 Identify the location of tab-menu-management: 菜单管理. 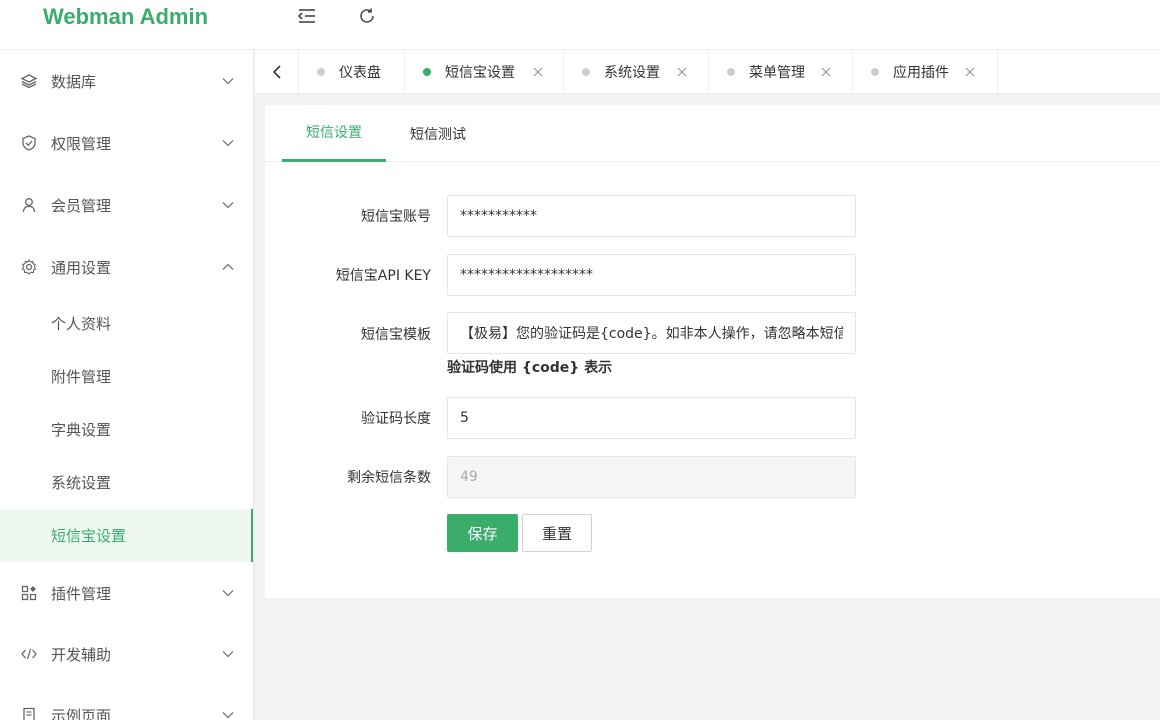
(781, 72).